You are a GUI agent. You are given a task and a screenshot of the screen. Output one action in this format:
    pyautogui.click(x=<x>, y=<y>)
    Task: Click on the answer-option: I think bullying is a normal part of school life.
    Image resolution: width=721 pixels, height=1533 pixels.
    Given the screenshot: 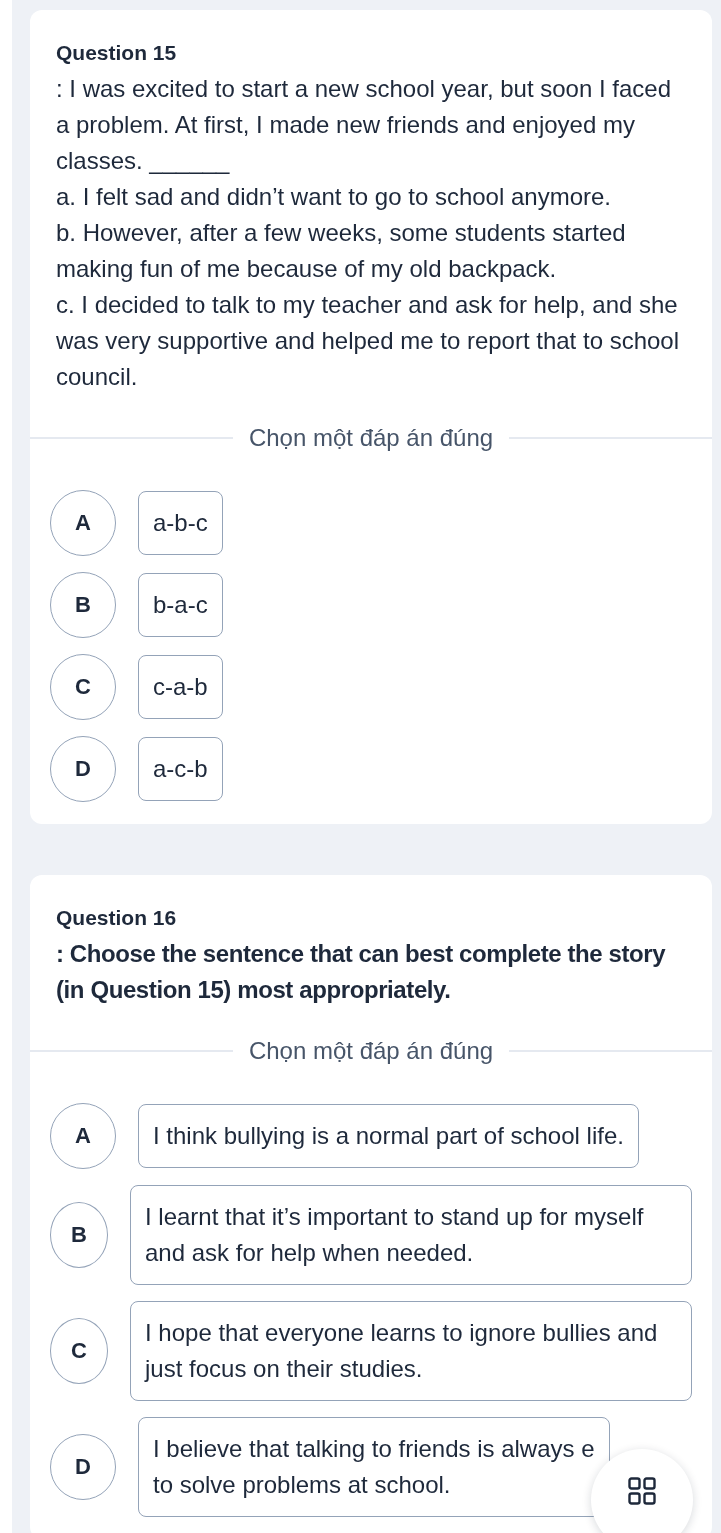 What is the action you would take?
    pyautogui.click(x=388, y=1136)
    